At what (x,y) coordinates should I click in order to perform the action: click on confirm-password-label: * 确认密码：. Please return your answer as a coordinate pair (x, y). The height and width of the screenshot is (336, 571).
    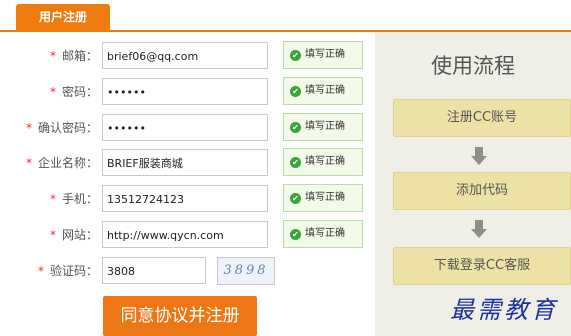
    Looking at the image, I should click on (61, 128).